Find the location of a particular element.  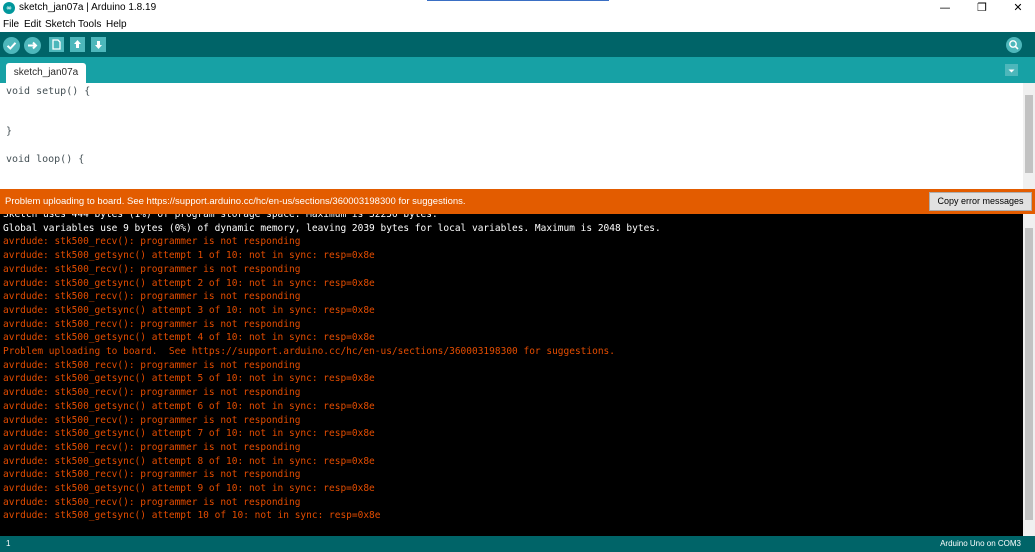

editor-scrollbar is located at coordinates (1029, 136).